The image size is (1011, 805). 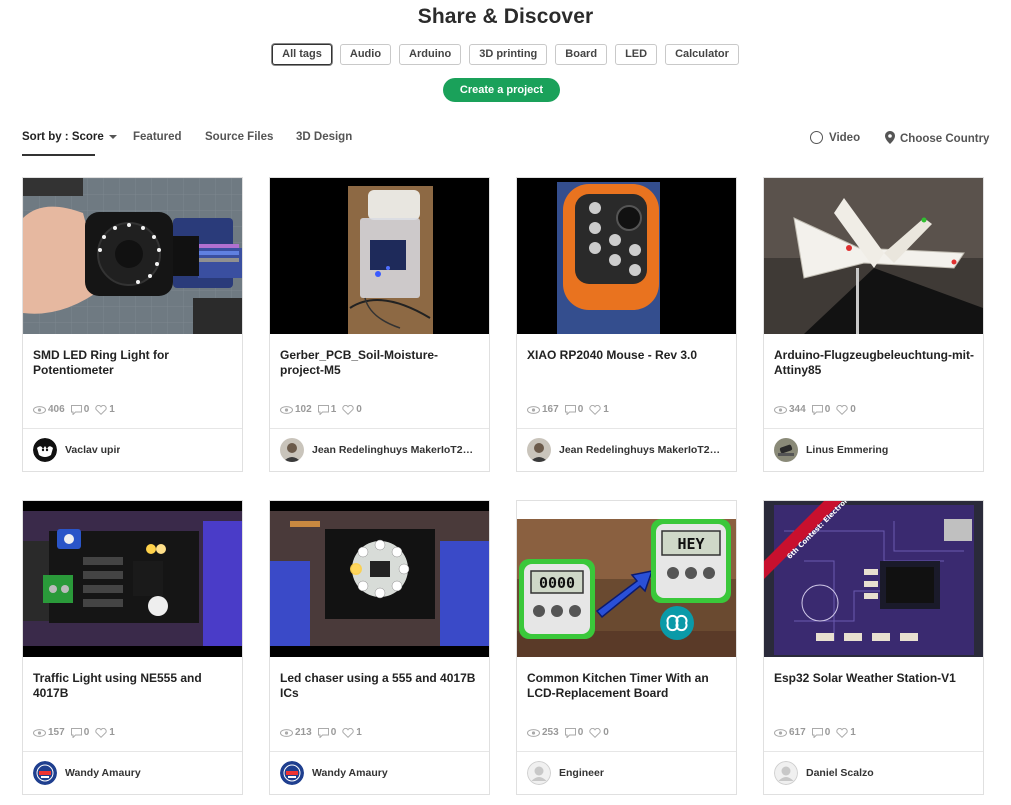 I want to click on tag-all: All tags, so click(x=302, y=54).